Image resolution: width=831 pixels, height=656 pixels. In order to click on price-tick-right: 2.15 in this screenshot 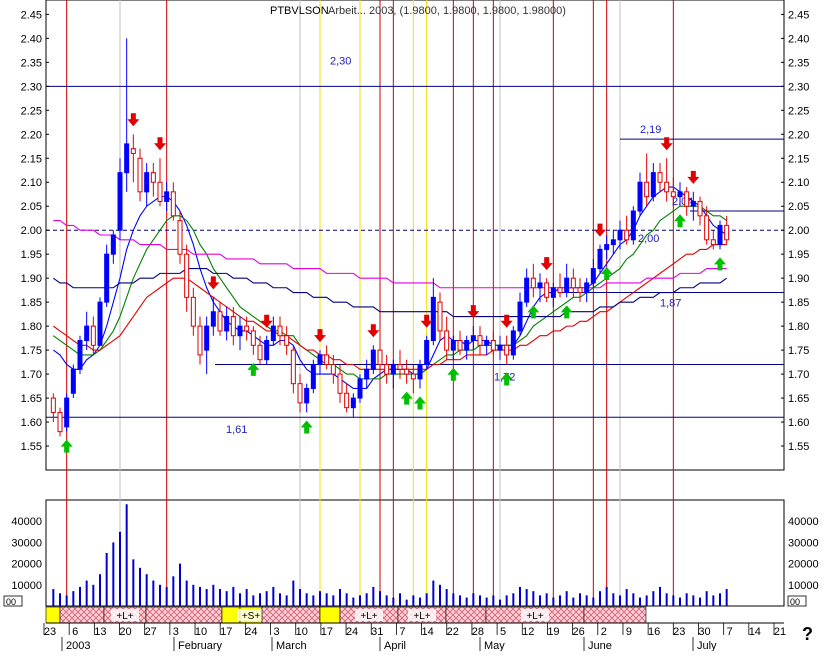, I will do `click(798, 159)`.